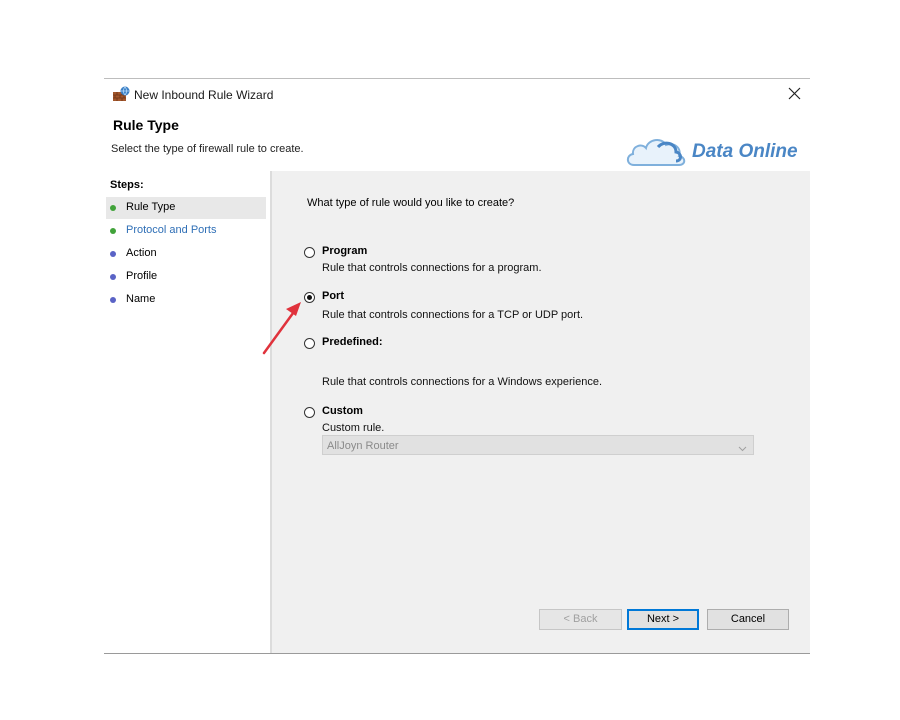 Image resolution: width=900 pixels, height=720 pixels. I want to click on custom-description: Custom rule., so click(353, 428).